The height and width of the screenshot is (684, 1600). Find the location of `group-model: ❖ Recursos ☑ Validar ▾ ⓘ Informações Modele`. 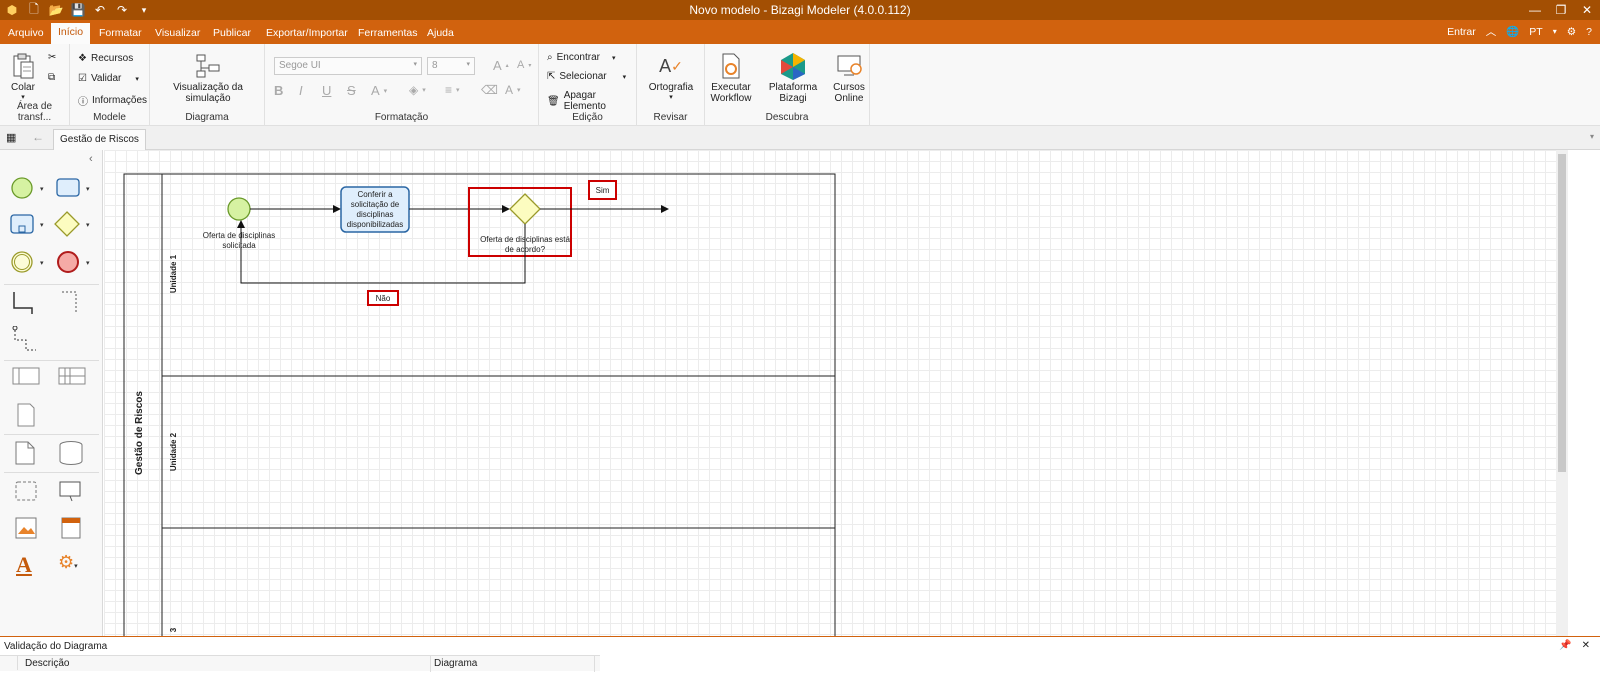

group-model: ❖ Recursos ☑ Validar ▾ ⓘ Informações Modele is located at coordinates (110, 85).